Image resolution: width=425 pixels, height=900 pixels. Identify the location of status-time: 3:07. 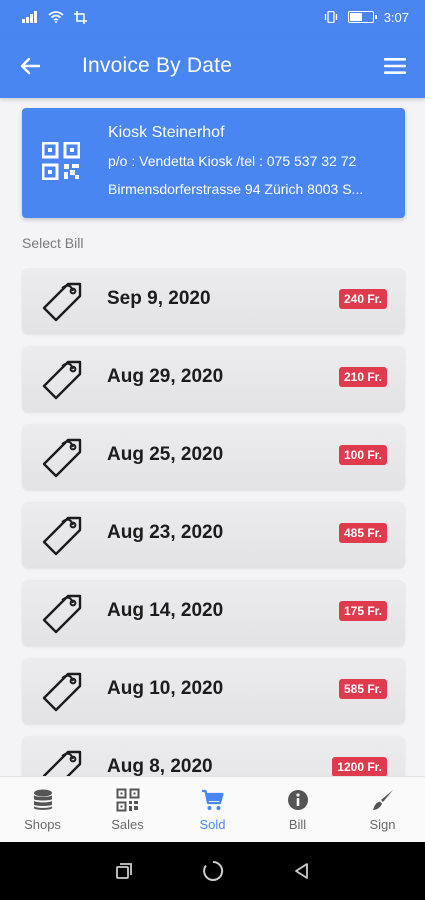
(396, 17).